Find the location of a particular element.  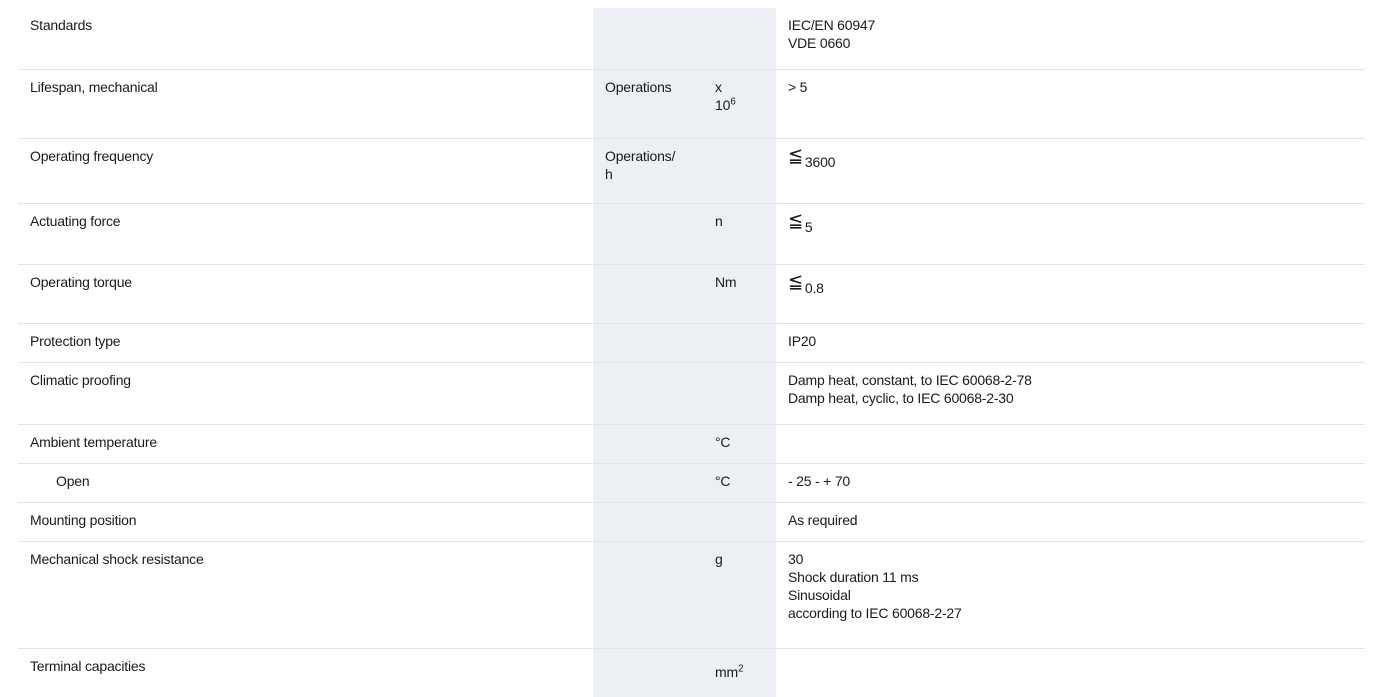

spec-value: ≦5 is located at coordinates (1070, 234).